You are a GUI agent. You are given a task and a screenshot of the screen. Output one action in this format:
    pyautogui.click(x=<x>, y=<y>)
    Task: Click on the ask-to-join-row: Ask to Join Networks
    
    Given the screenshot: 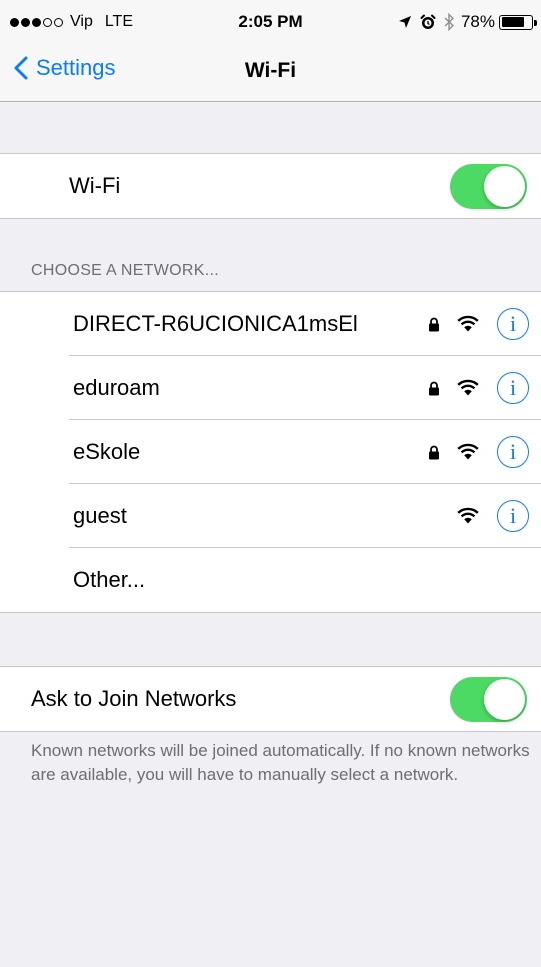 What is the action you would take?
    pyautogui.click(x=270, y=699)
    